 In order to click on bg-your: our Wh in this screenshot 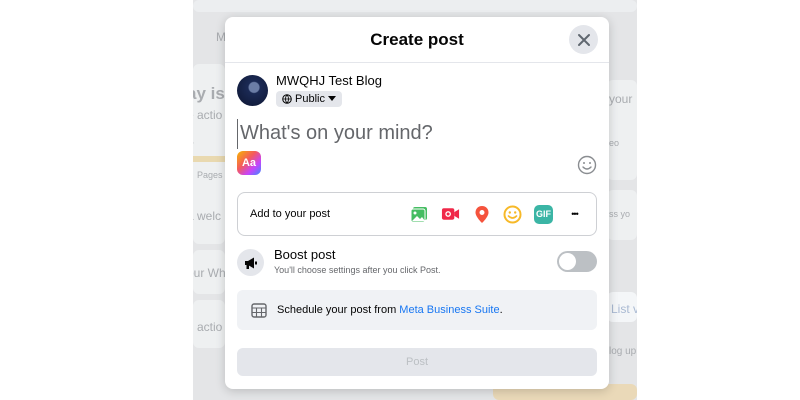, I will do `click(209, 273)`.